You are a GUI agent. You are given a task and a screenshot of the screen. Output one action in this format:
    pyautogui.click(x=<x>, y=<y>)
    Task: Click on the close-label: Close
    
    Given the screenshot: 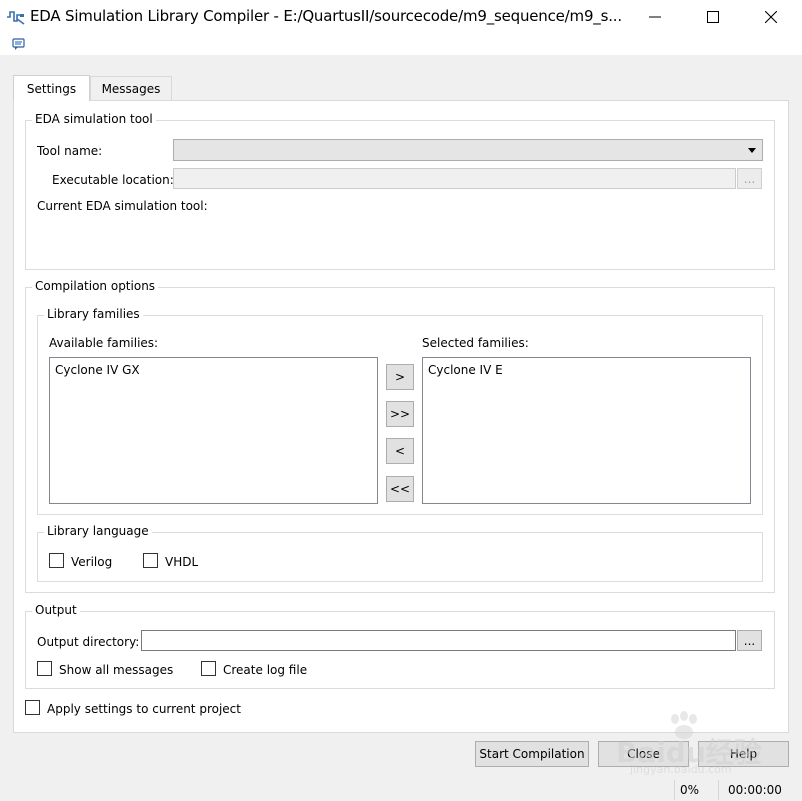 What is the action you would take?
    pyautogui.click(x=643, y=754)
    